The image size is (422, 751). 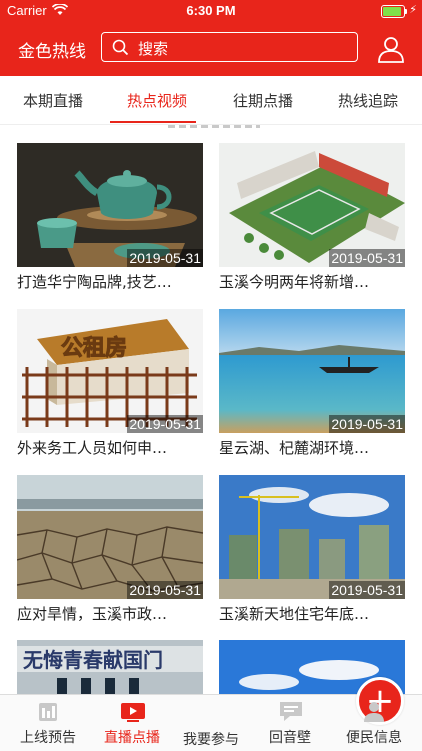 I want to click on nav-live-vod: 直播点播, so click(x=132, y=723).